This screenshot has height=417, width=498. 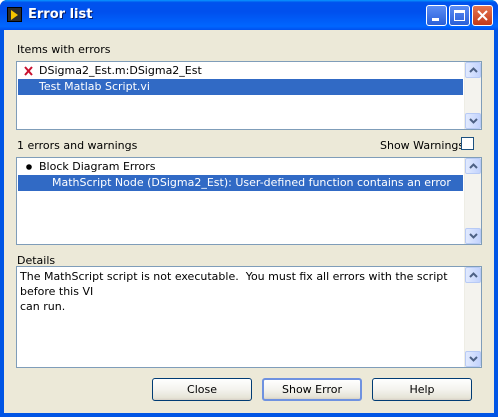 I want to click on close-icon, so click(x=482, y=15).